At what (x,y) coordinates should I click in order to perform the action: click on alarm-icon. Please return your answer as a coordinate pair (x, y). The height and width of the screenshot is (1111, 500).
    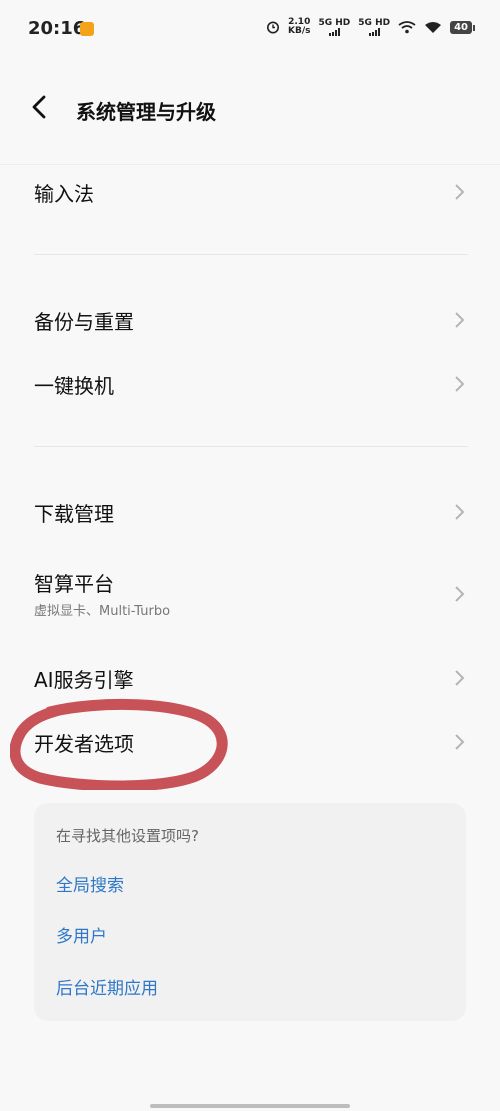
    Looking at the image, I should click on (273, 27).